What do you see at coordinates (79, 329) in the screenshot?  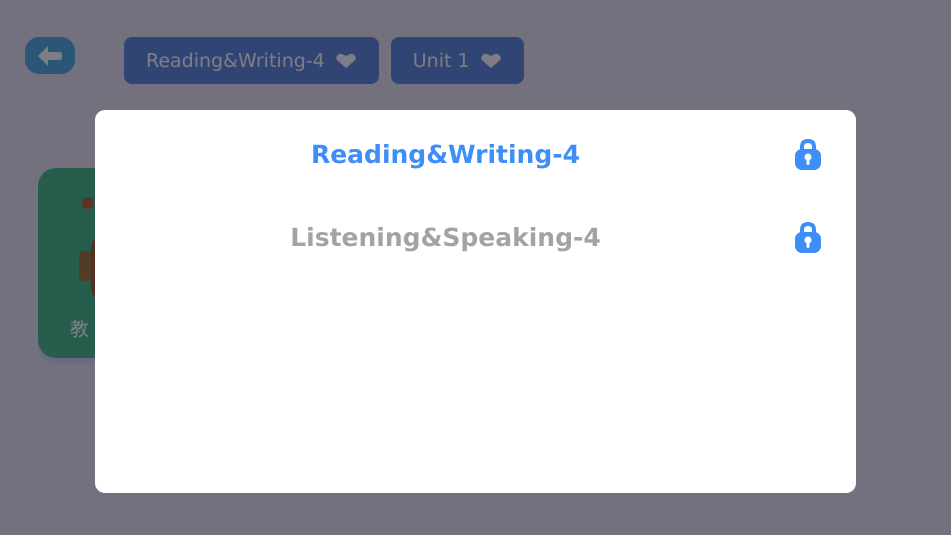 I see `card-label: 教` at bounding box center [79, 329].